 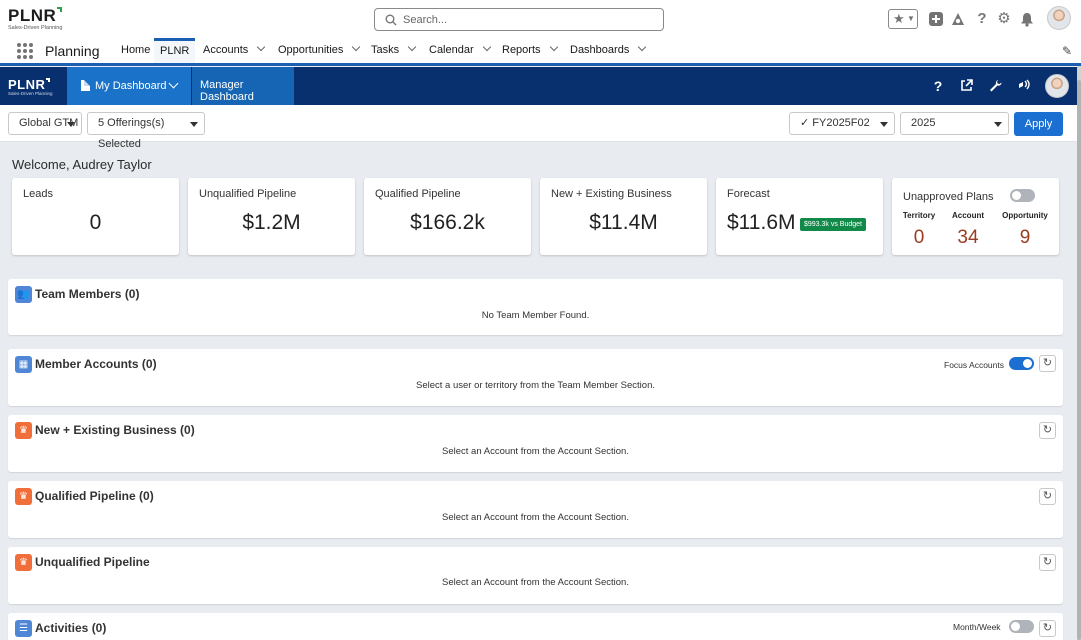 I want to click on kpi-card-leads: Leads 0, so click(x=95, y=216).